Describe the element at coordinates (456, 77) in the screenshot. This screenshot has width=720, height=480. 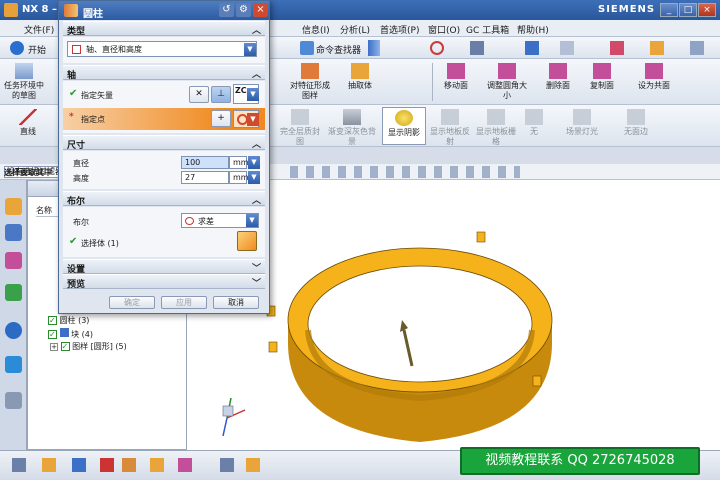
I see `move-face-button: 移动面` at that location.